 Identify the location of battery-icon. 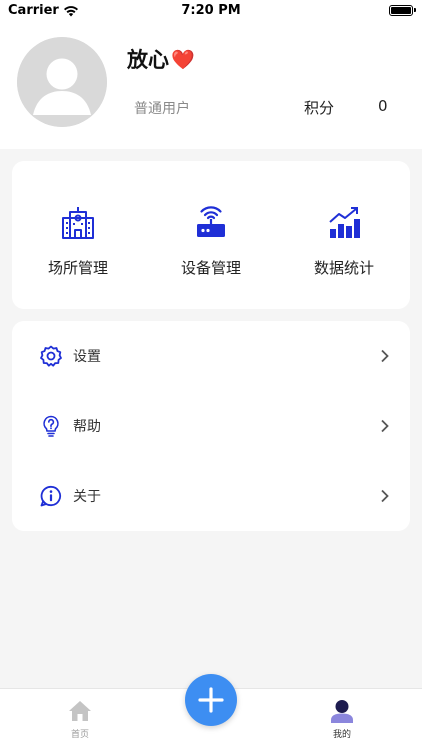
(402, 10).